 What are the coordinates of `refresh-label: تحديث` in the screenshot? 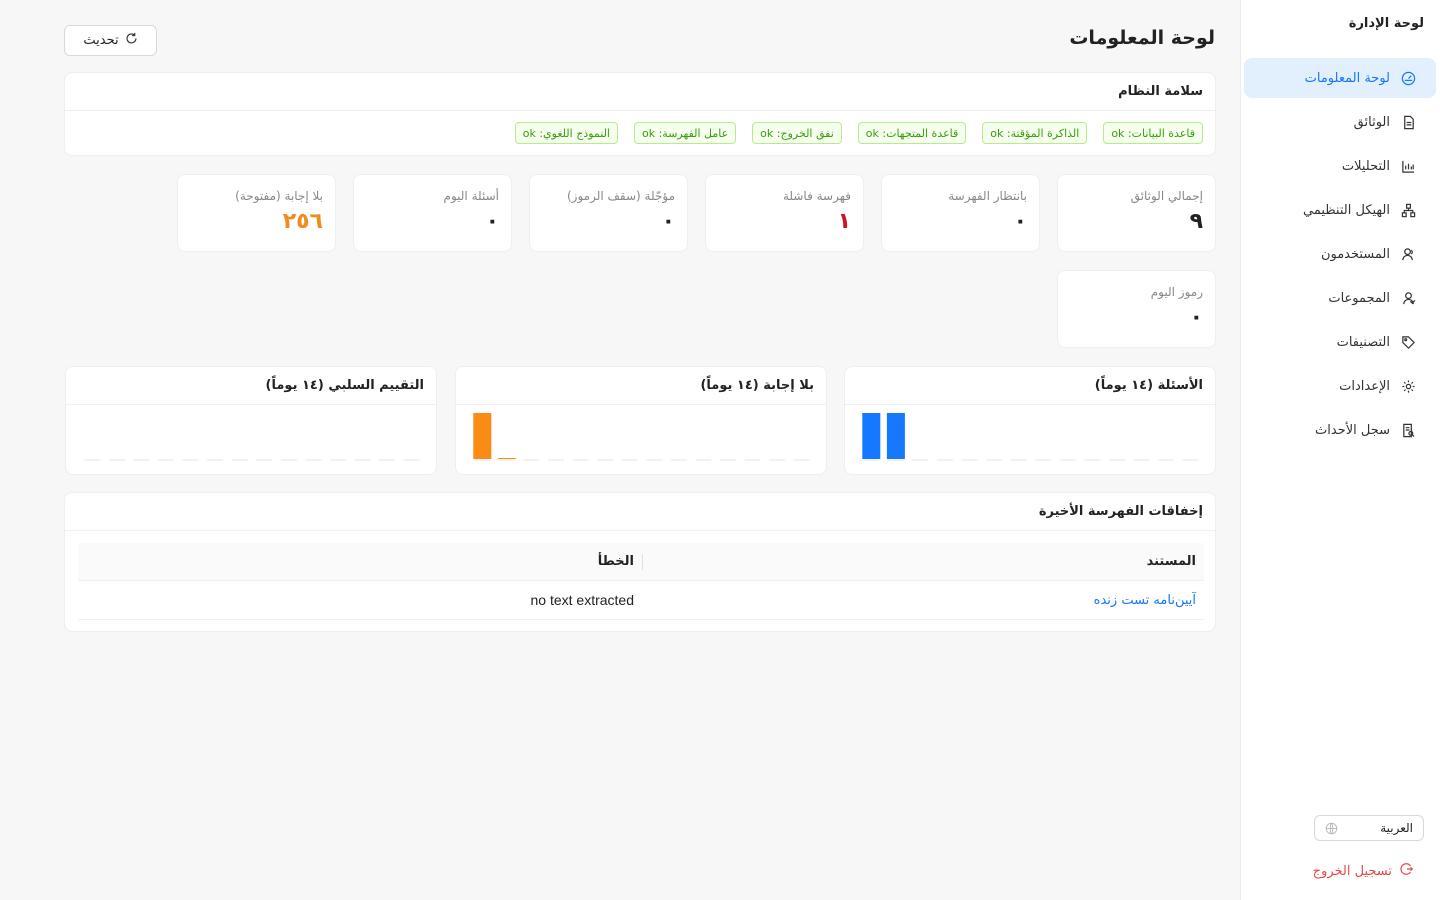 It's located at (101, 40).